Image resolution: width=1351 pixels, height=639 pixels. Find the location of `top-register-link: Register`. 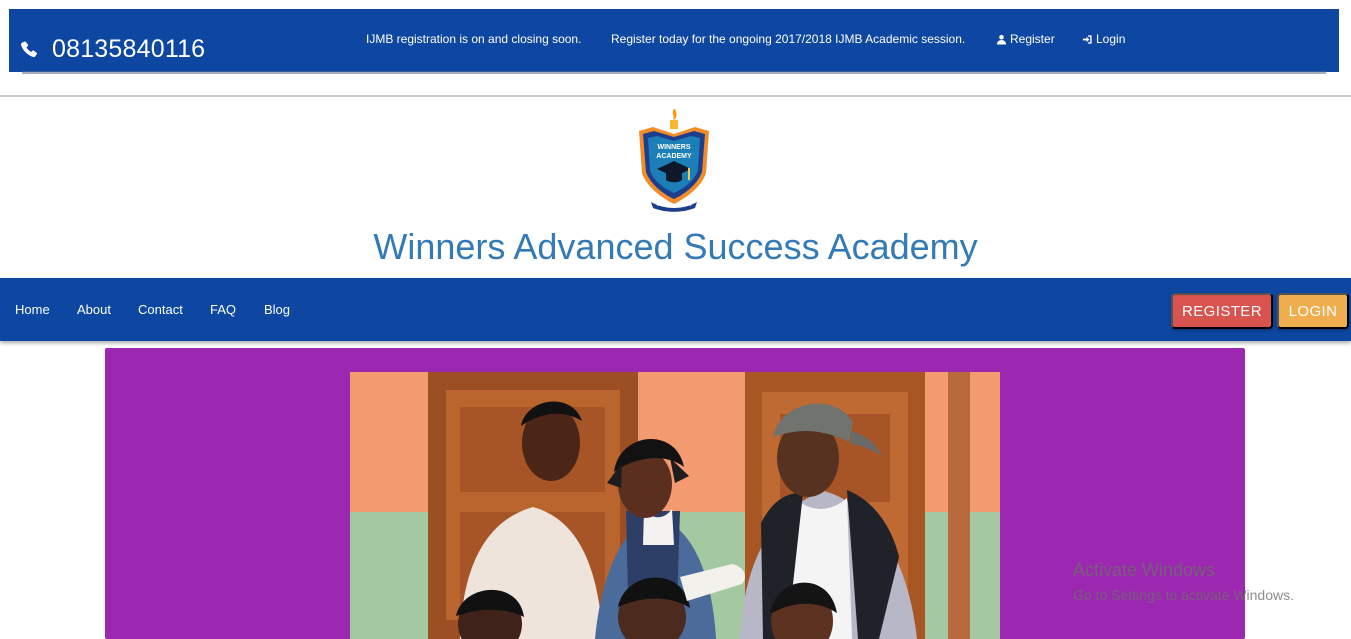

top-register-link: Register is located at coordinates (1025, 39).